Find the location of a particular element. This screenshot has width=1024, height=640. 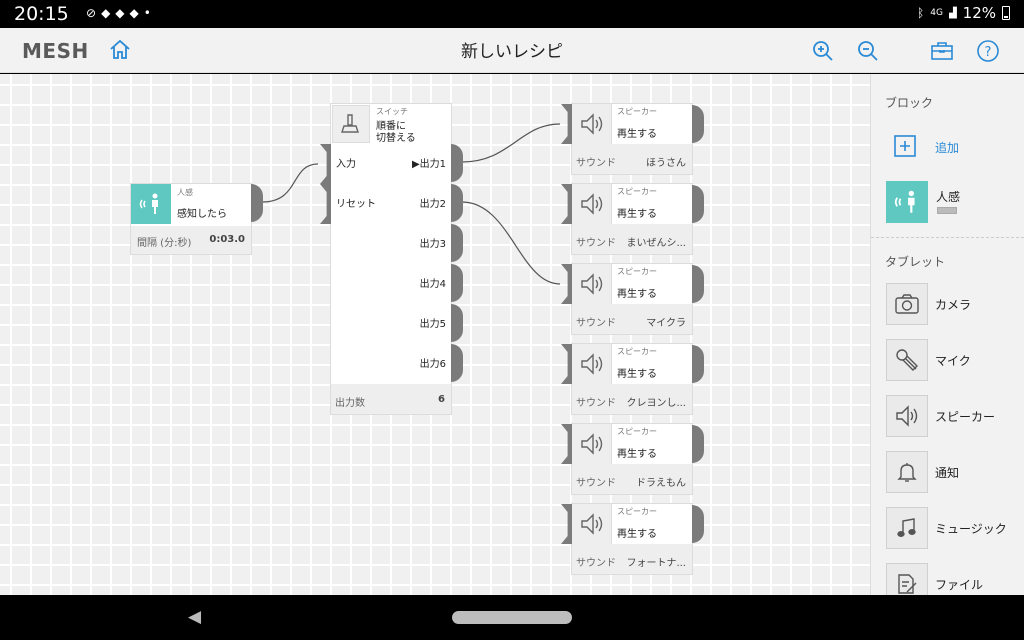

speaker-block: スピーカー 再生する サウンド ドラえもん is located at coordinates (632, 459).